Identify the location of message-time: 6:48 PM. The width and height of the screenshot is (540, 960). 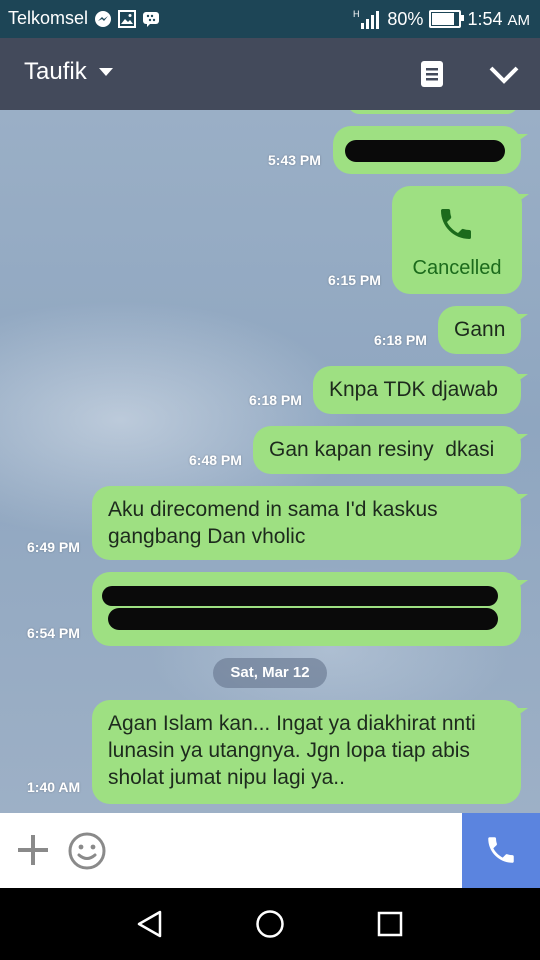
(215, 460).